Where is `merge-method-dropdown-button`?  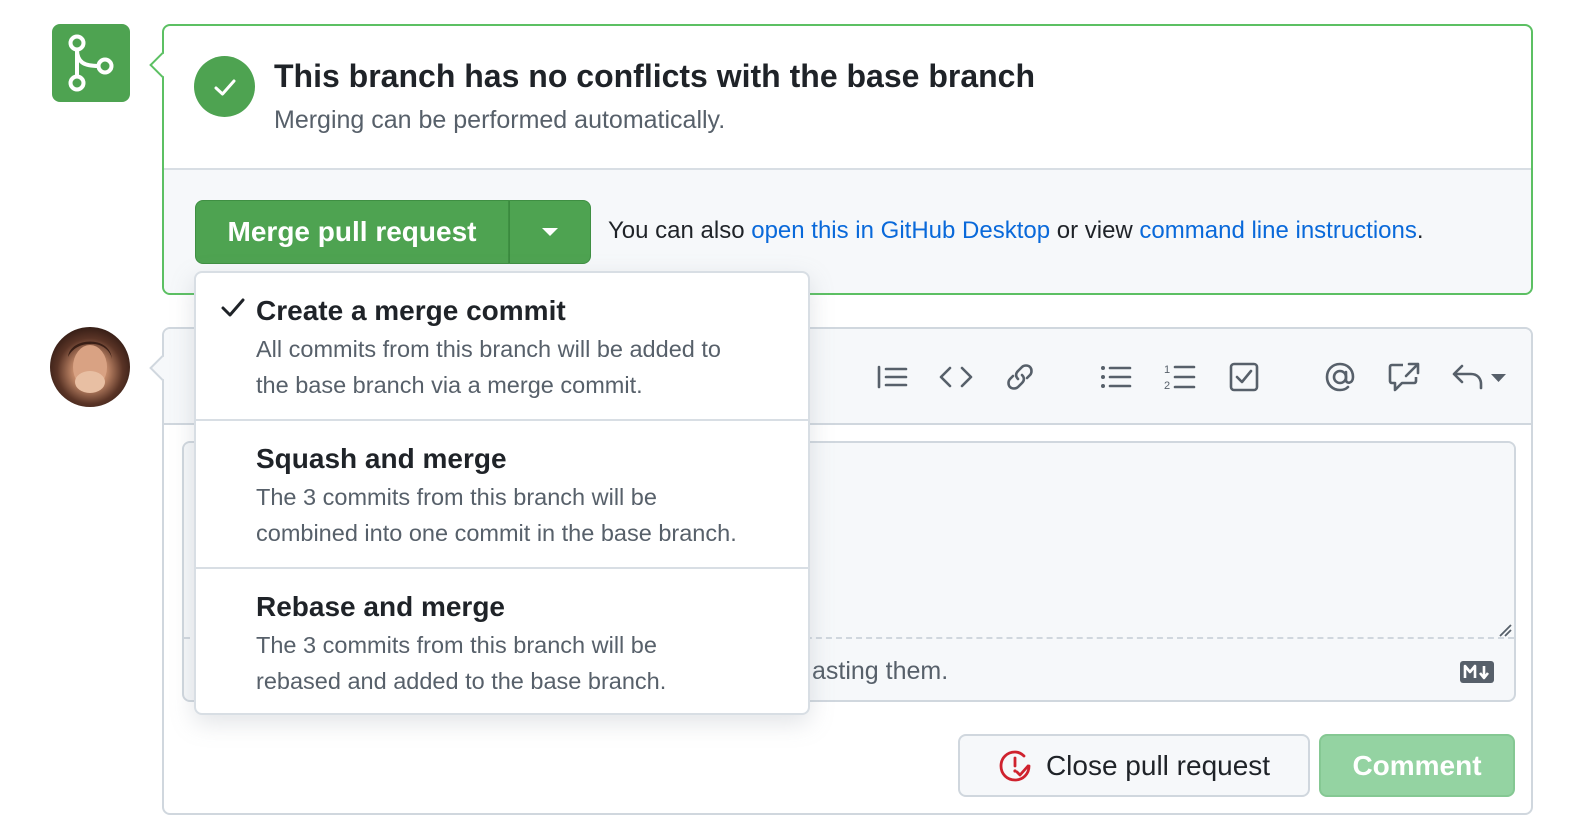 merge-method-dropdown-button is located at coordinates (550, 232).